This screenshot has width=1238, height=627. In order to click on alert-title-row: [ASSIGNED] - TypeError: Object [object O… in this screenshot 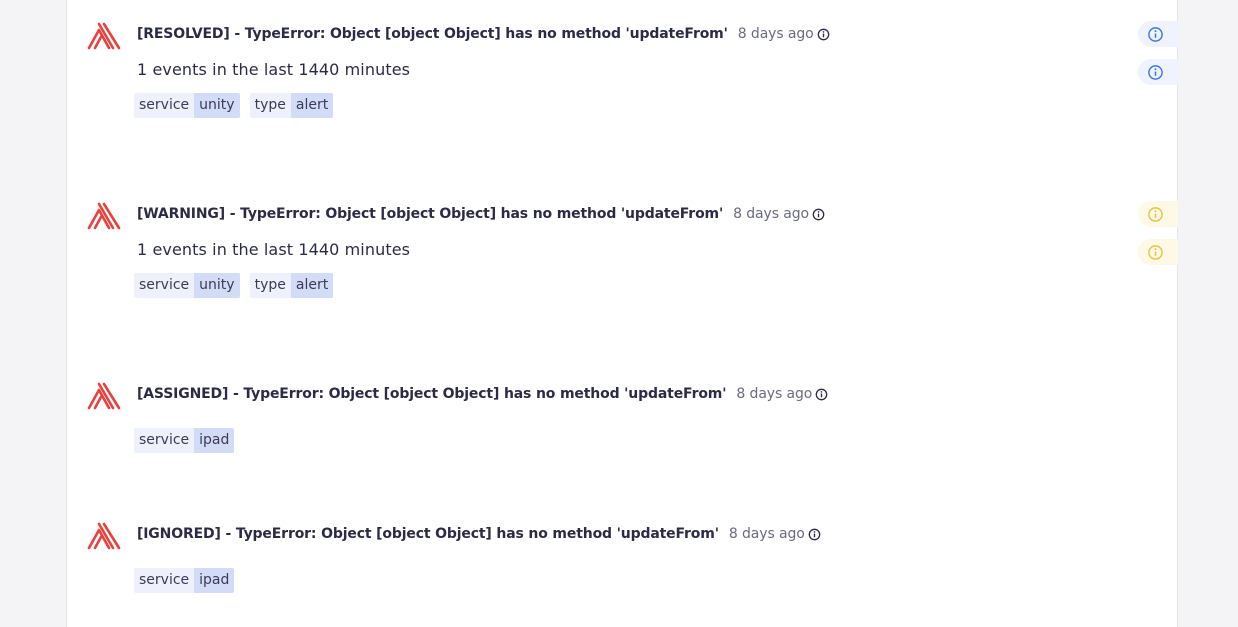, I will do `click(482, 394)`.